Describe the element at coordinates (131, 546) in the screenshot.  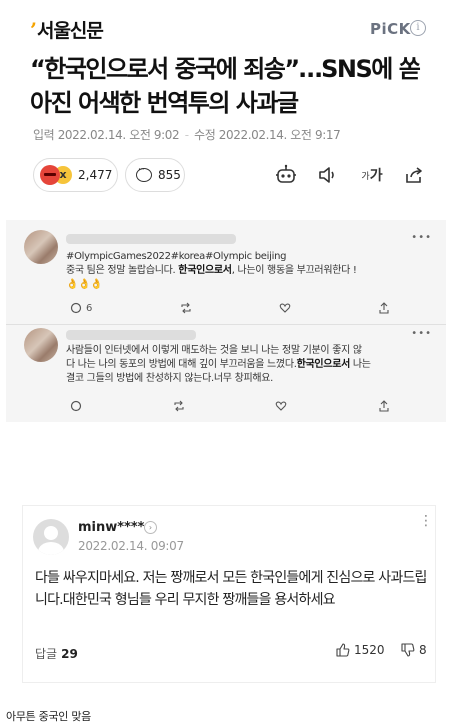
I see `comment-date: 2022.02.14. 09:07` at that location.